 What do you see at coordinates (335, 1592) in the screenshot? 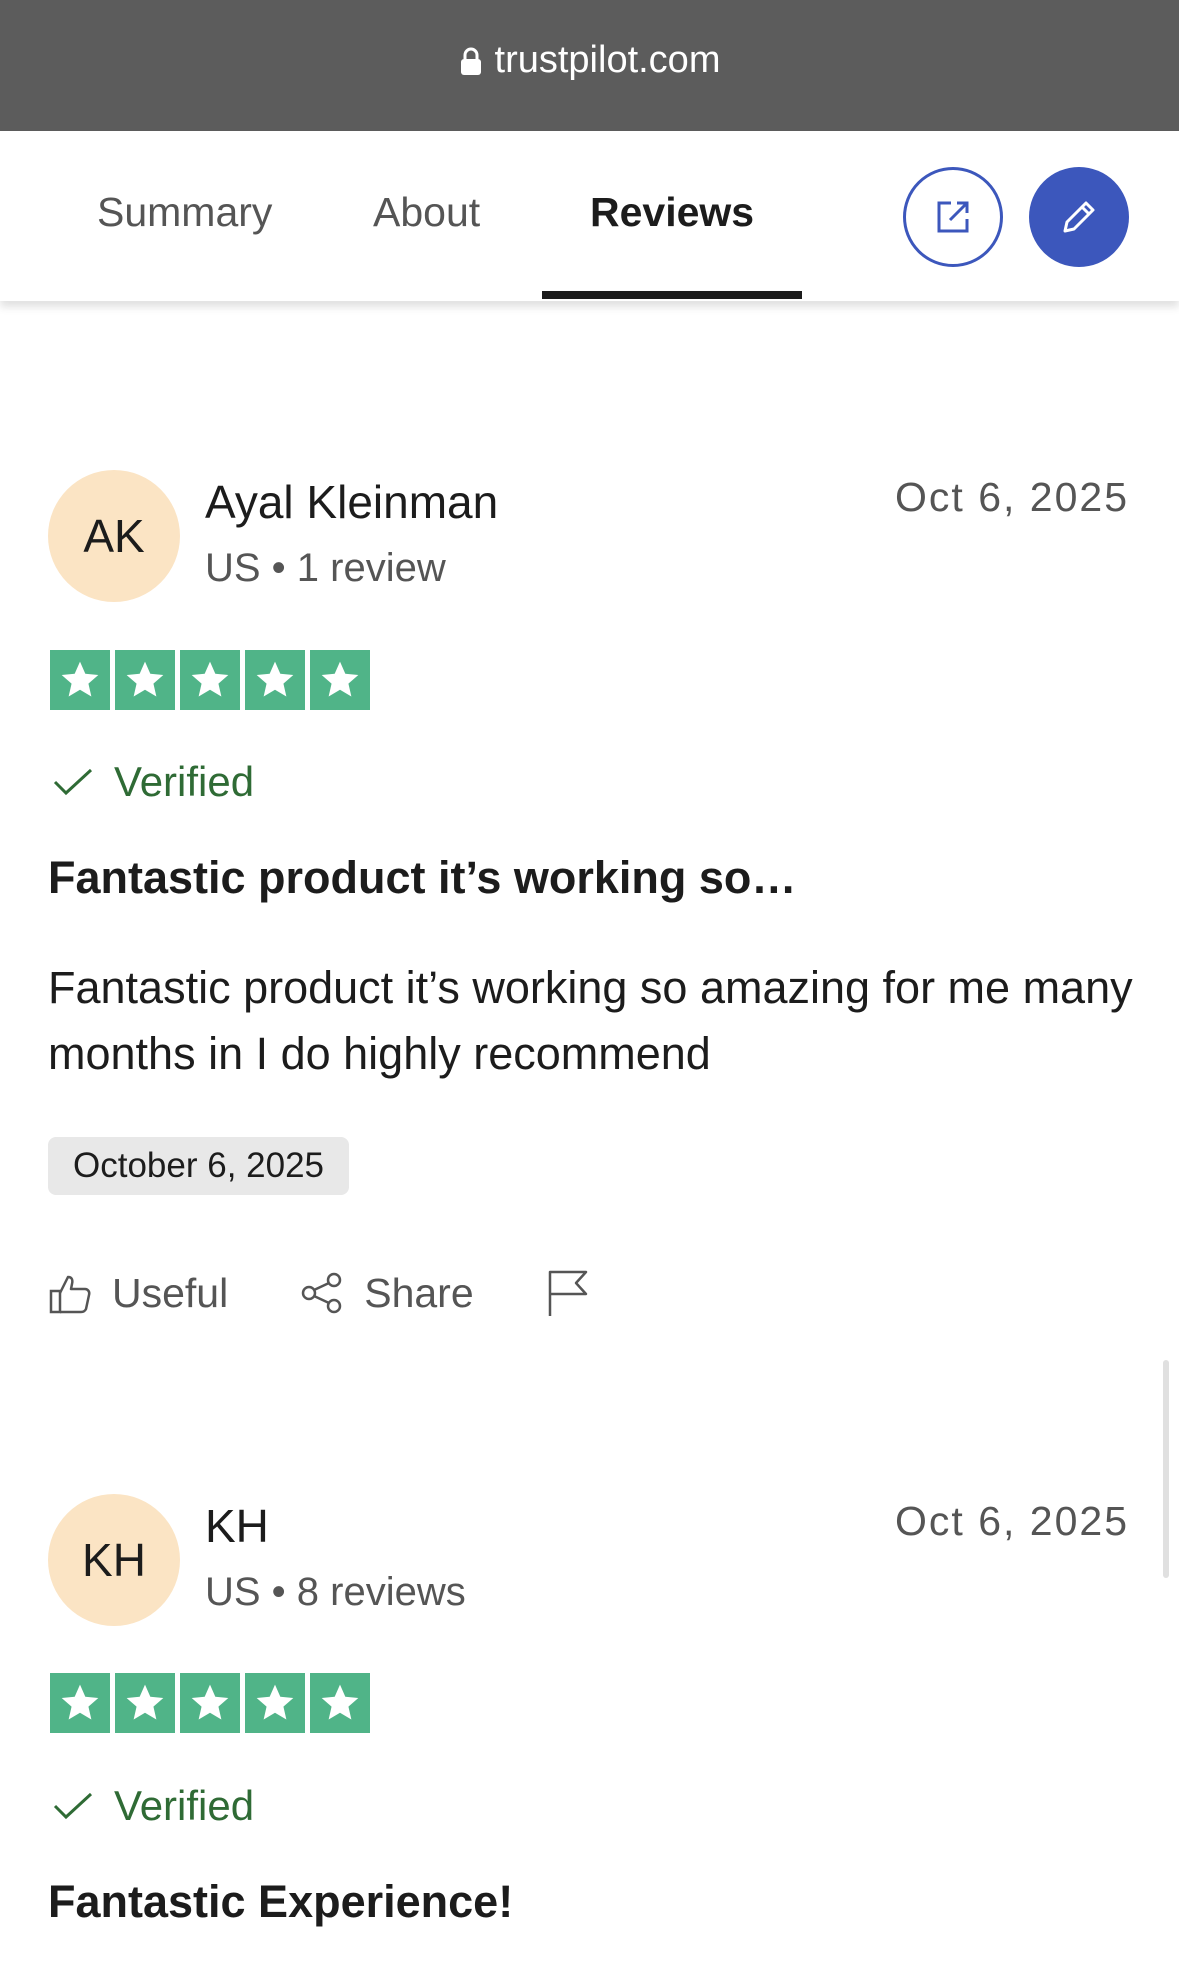
I see `reviewer-meta: US • 8 reviews` at bounding box center [335, 1592].